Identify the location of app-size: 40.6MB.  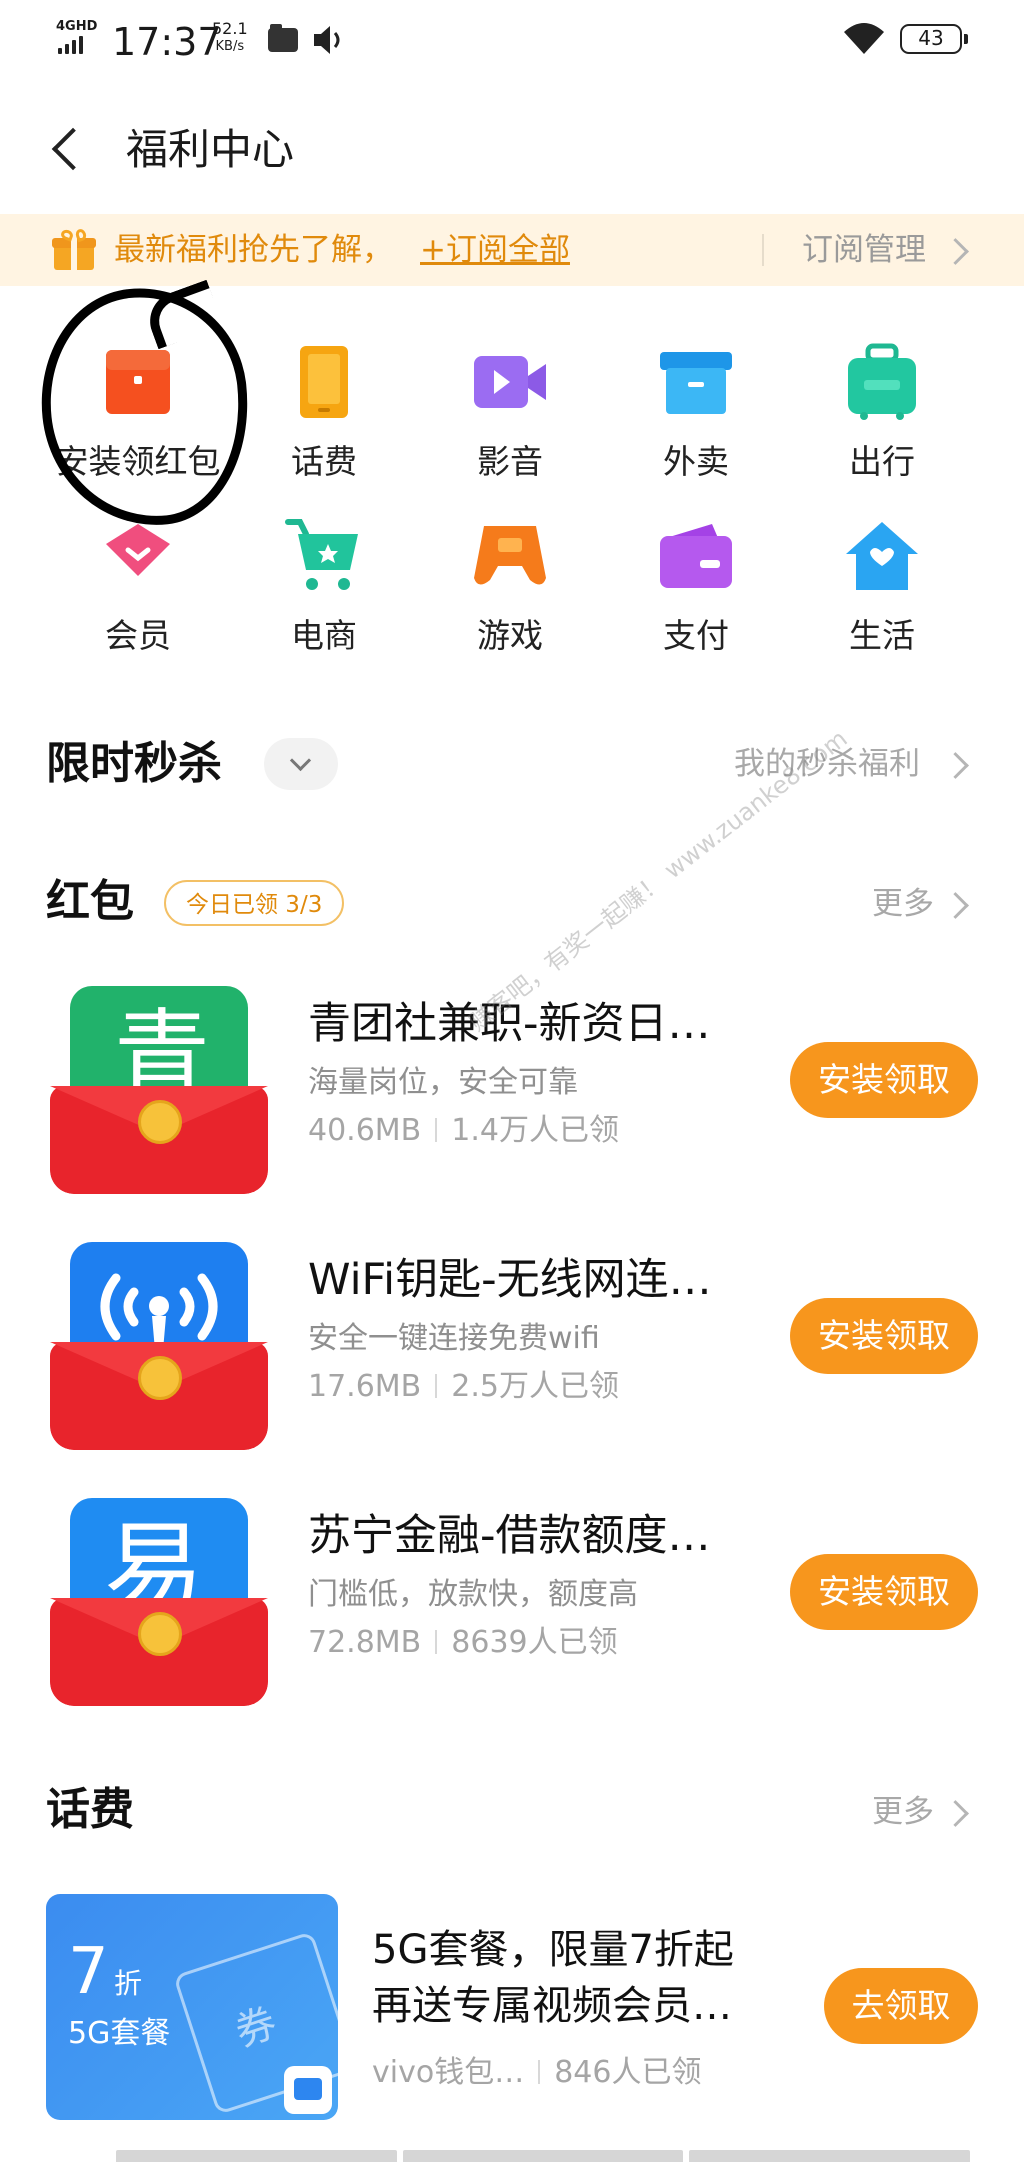
(365, 1130).